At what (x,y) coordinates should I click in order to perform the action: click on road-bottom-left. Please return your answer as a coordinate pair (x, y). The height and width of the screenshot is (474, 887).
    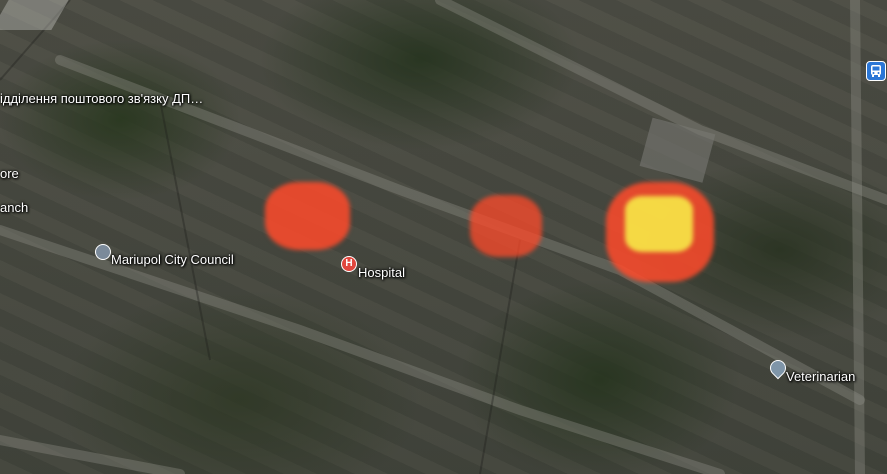
    Looking at the image, I should click on (92, 454).